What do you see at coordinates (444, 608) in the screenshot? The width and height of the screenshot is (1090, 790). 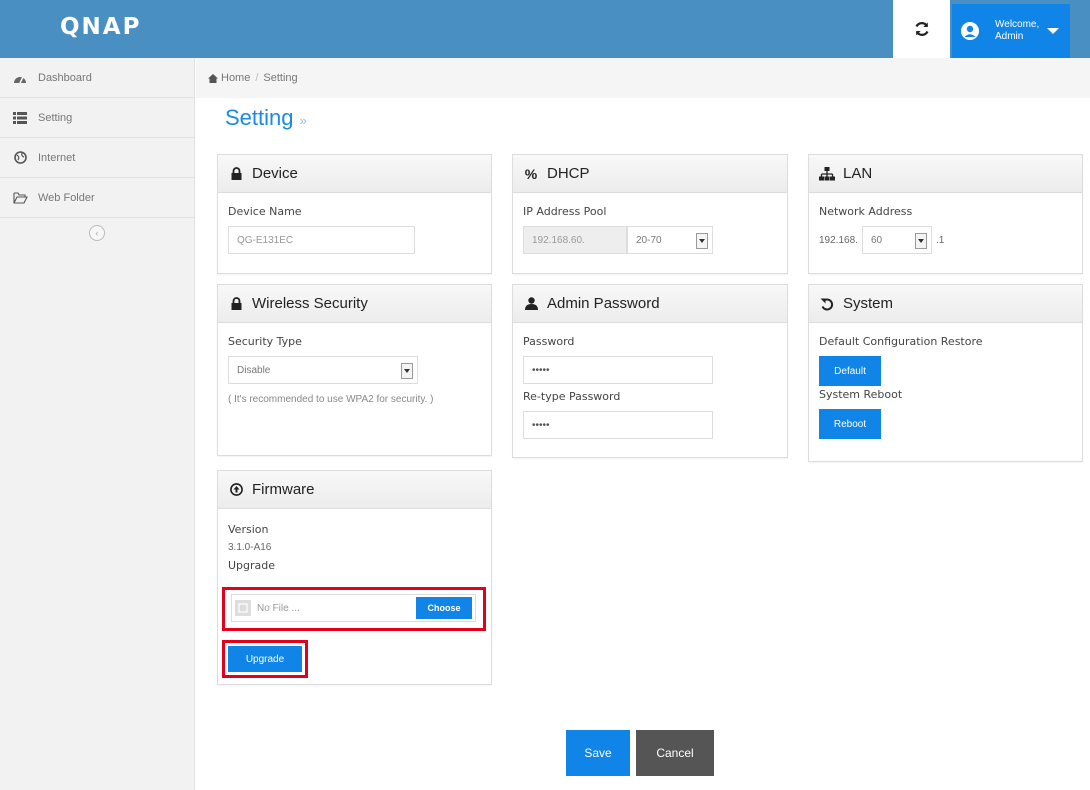 I see `choose-file-button: Choose` at bounding box center [444, 608].